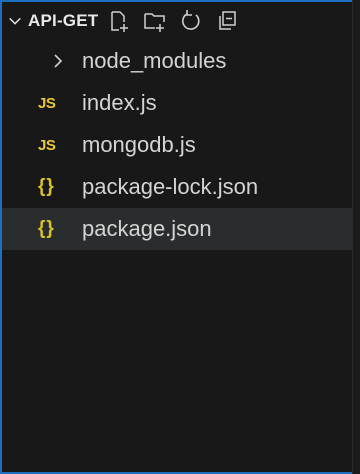 The width and height of the screenshot is (360, 474). Describe the element at coordinates (170, 186) in the screenshot. I see `tree-item-label: package-lock.json` at that location.